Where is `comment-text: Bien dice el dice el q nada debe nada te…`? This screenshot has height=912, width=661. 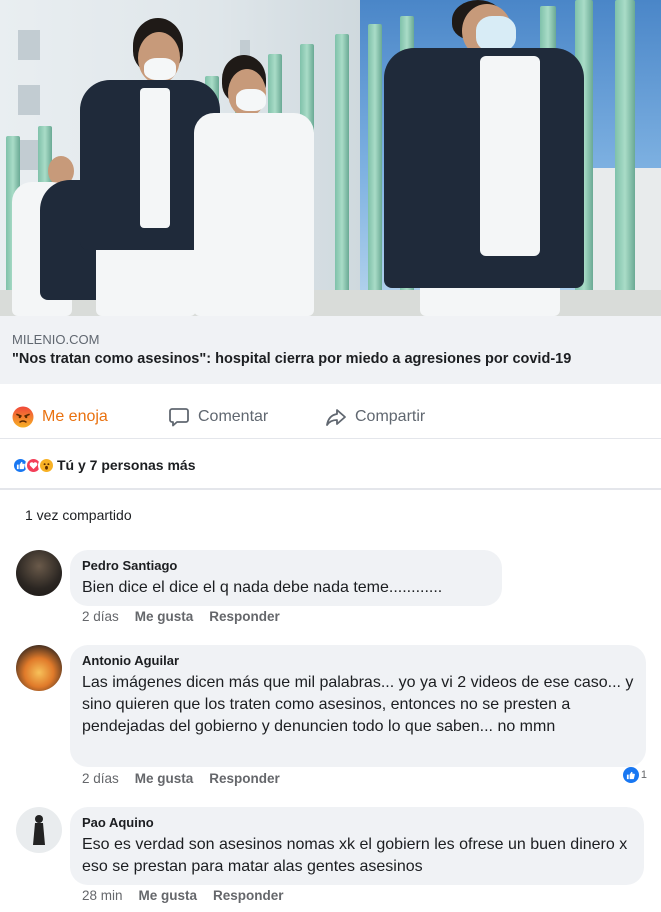
comment-text: Bien dice el dice el q nada debe nada te… is located at coordinates (262, 587).